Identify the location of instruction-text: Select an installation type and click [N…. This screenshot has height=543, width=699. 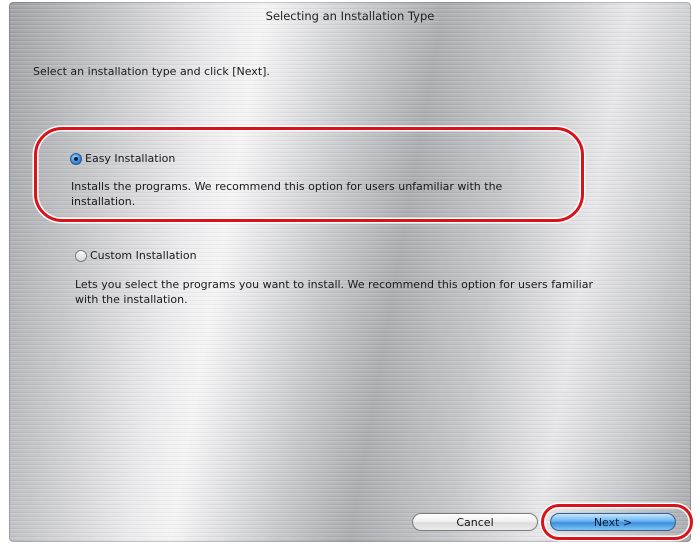
(151, 71).